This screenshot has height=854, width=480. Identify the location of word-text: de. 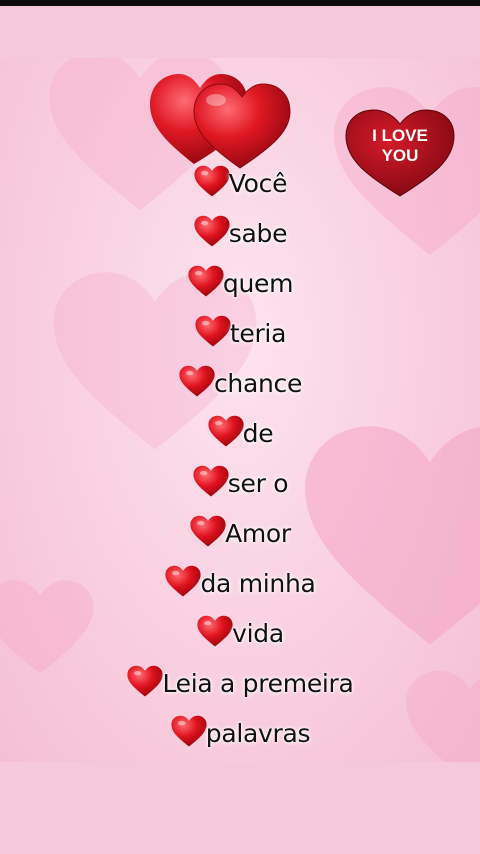
(258, 433).